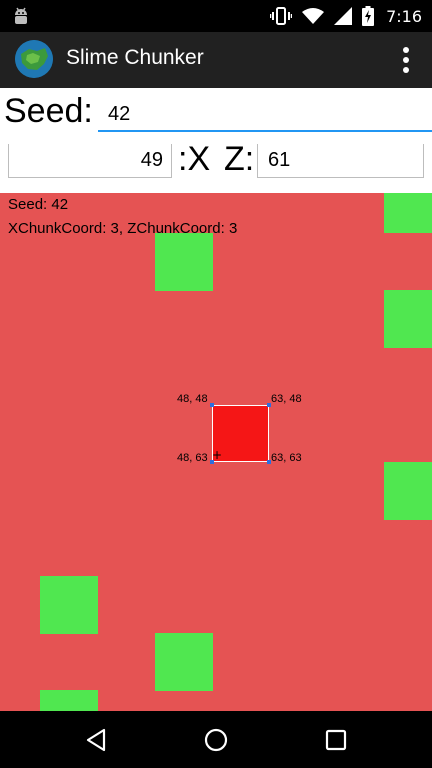 The image size is (432, 768). Describe the element at coordinates (265, 115) in the screenshot. I see `seed-input` at that location.